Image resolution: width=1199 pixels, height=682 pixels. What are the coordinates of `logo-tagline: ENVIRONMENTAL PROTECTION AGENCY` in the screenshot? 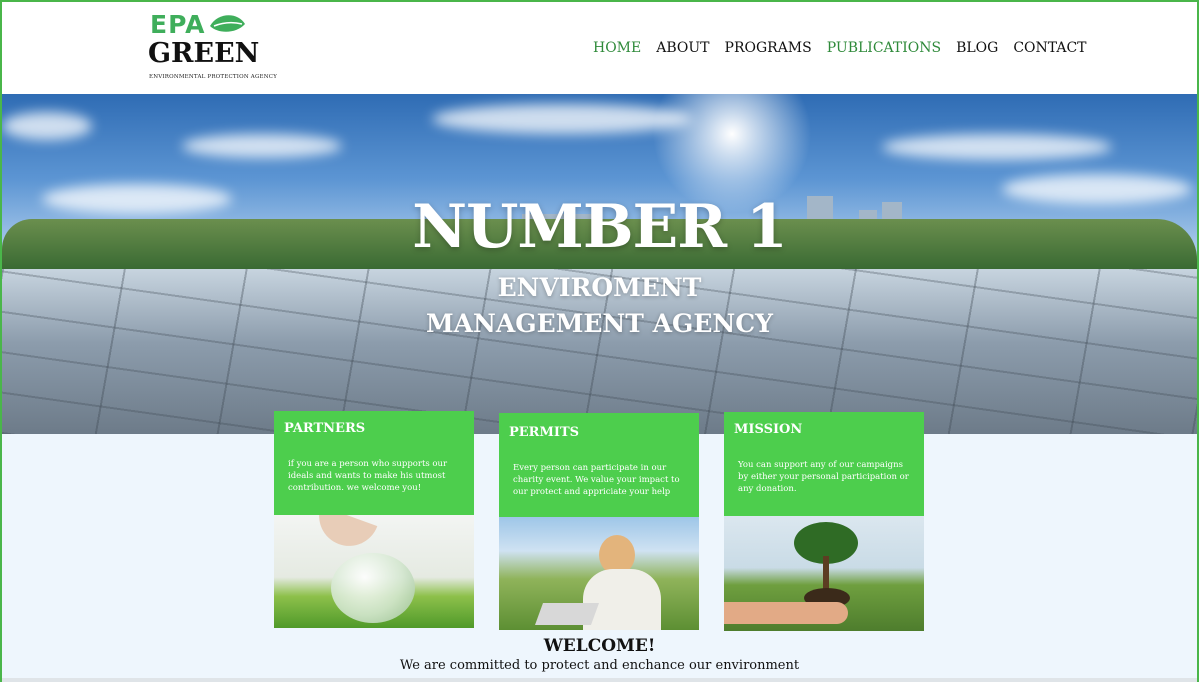 It's located at (213, 77).